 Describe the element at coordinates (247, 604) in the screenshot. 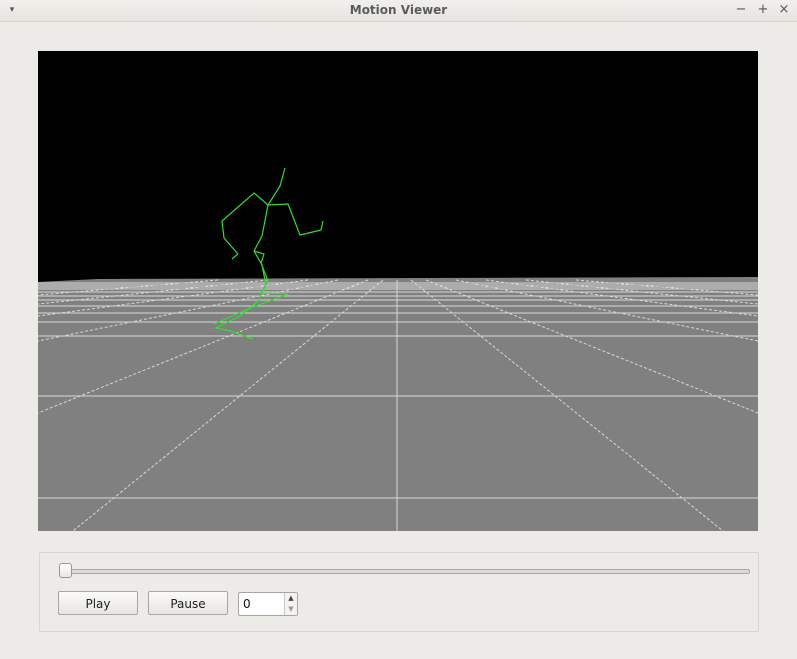

I see `frame-spinbox-value: 0` at that location.